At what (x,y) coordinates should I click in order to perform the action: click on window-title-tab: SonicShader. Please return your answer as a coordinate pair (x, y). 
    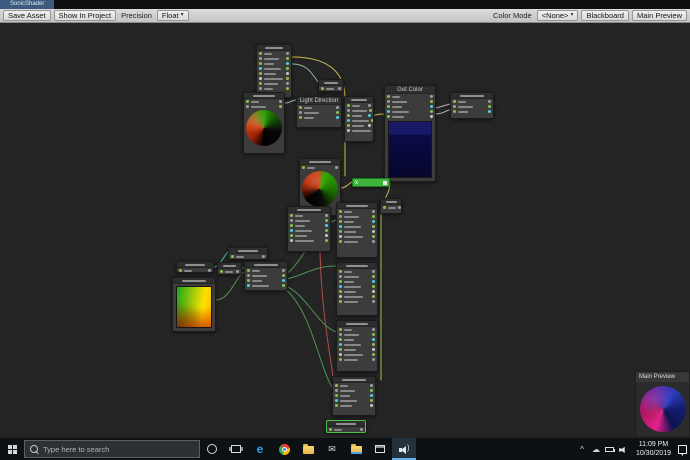
    Looking at the image, I should click on (27, 4).